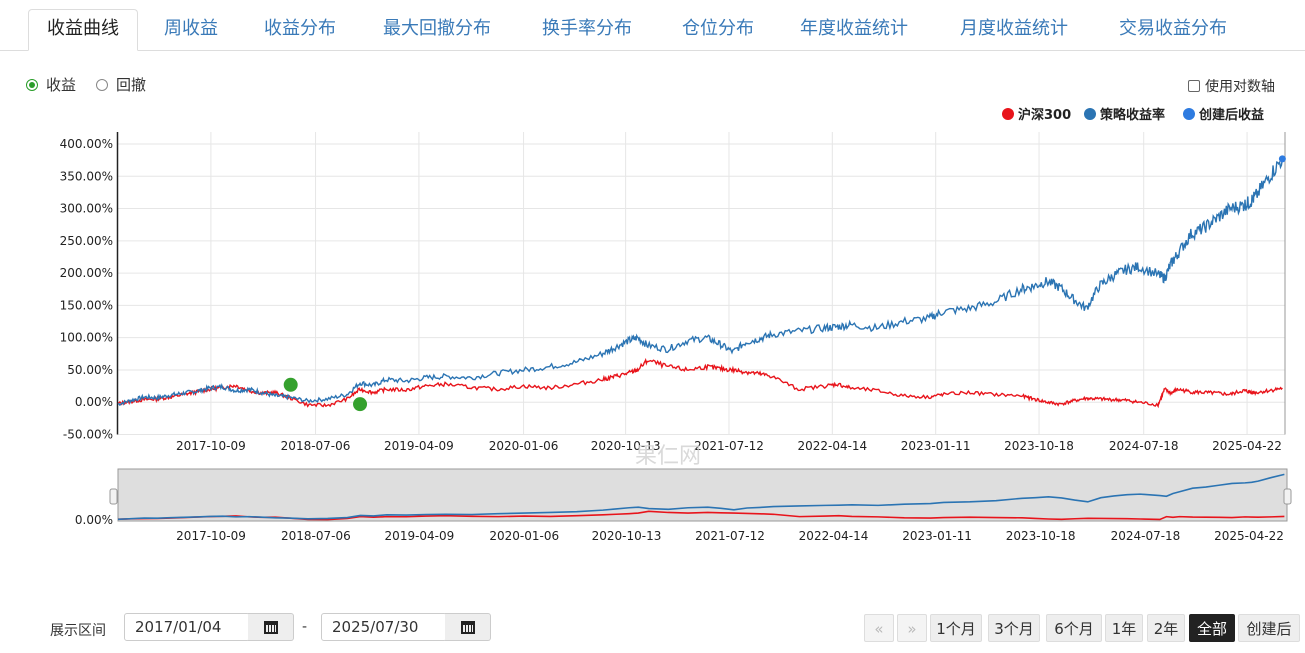  Describe the element at coordinates (1144, 446) in the screenshot. I see `x-tick-label: 2024-07-18` at that location.